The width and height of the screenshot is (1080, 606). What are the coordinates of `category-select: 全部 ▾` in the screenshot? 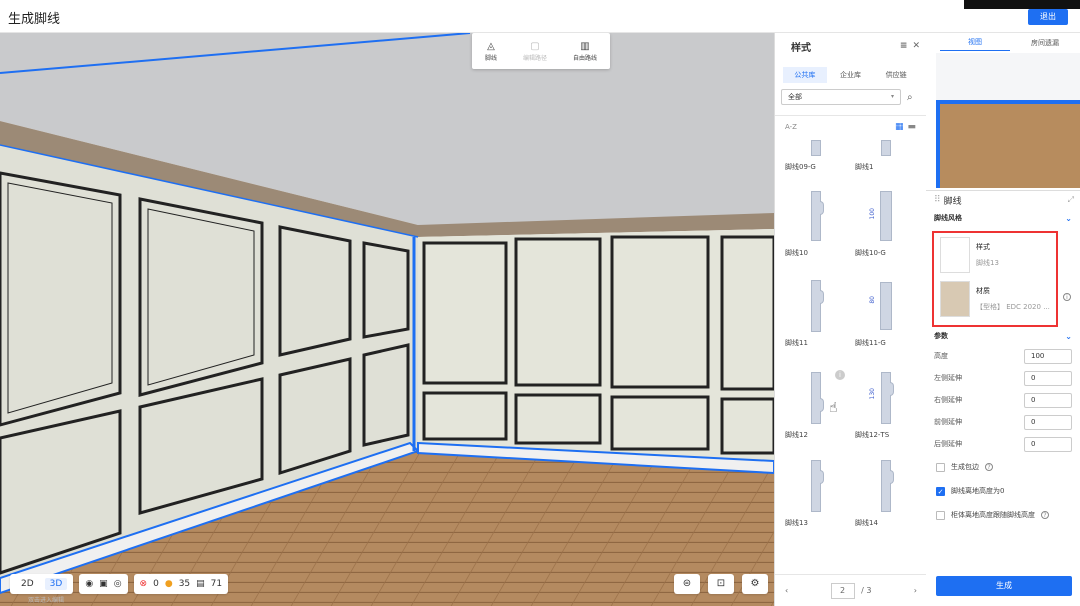 It's located at (841, 97).